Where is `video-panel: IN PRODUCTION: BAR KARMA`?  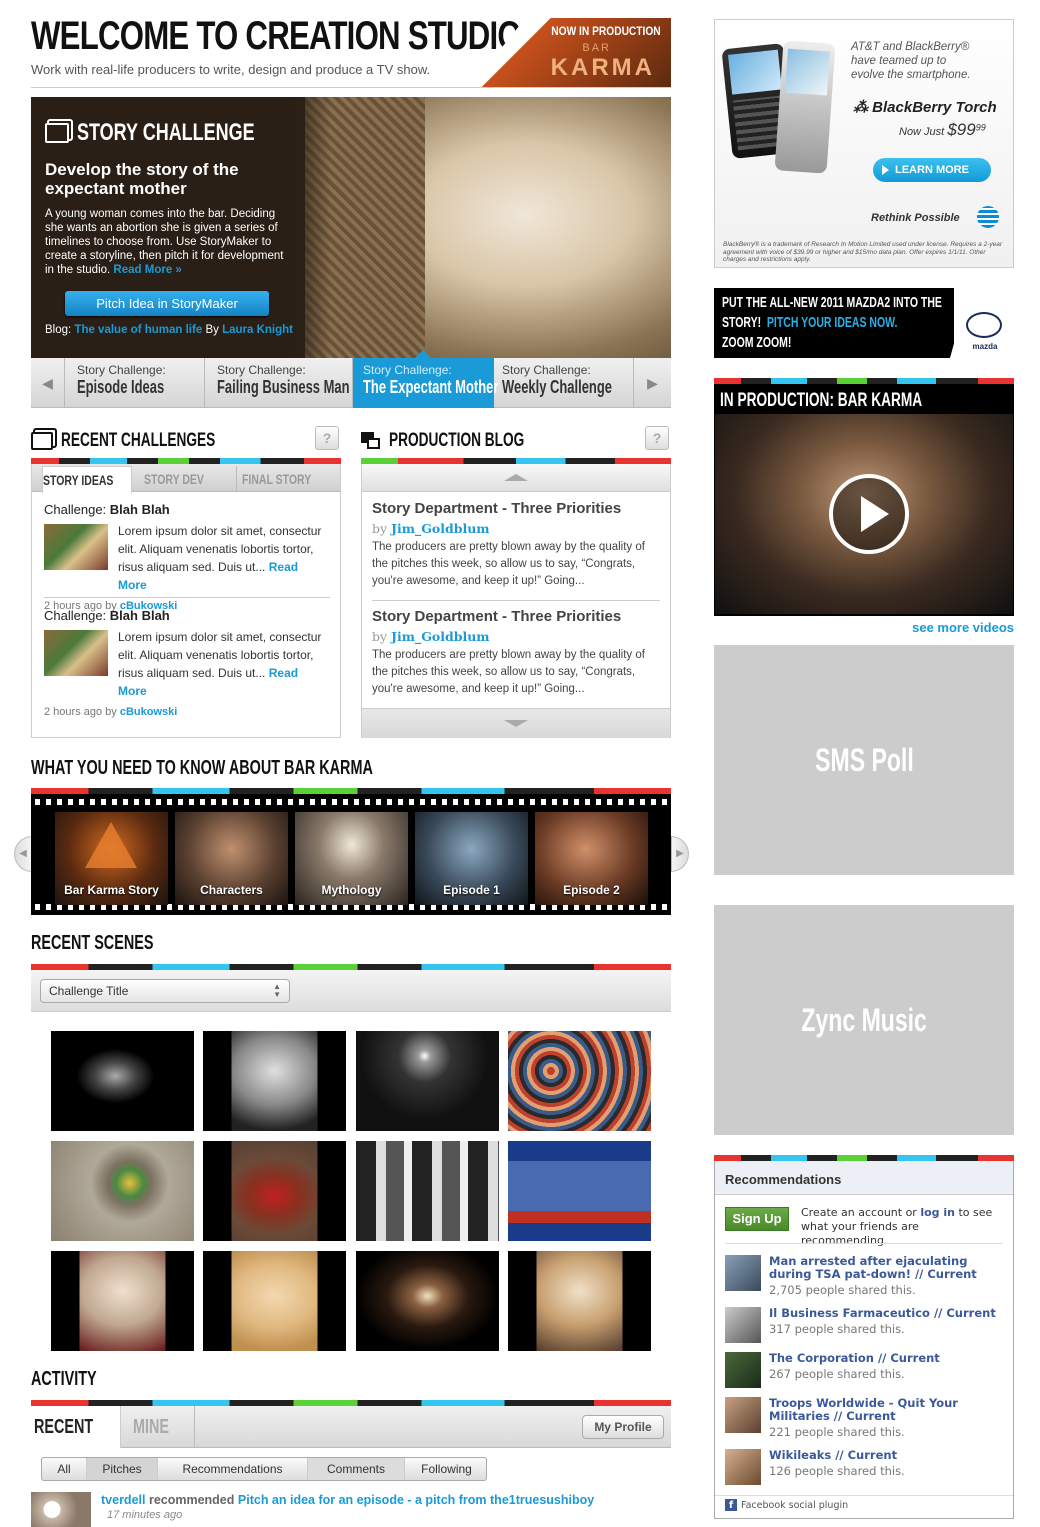 video-panel: IN PRODUCTION: BAR KARMA is located at coordinates (864, 500).